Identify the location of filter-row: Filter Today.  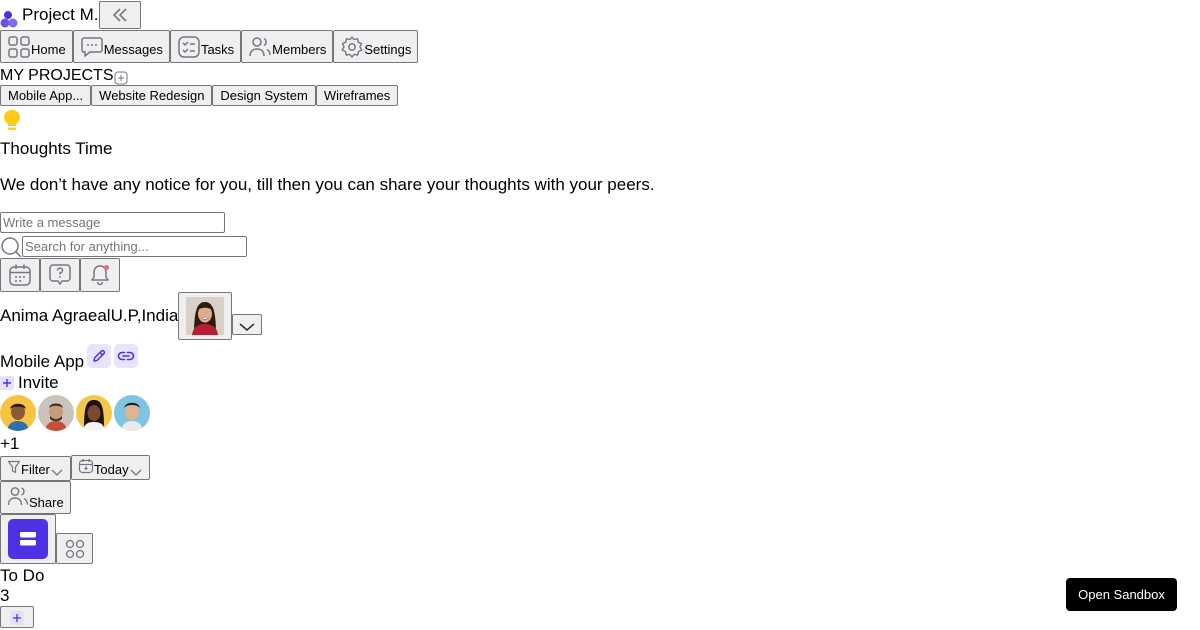
(600, 468).